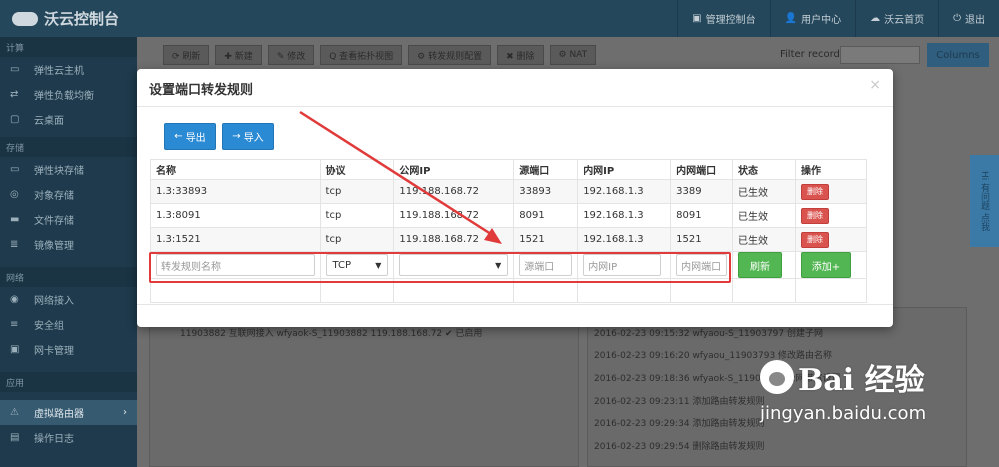  I want to click on col-header-protocol: 协议, so click(357, 169).